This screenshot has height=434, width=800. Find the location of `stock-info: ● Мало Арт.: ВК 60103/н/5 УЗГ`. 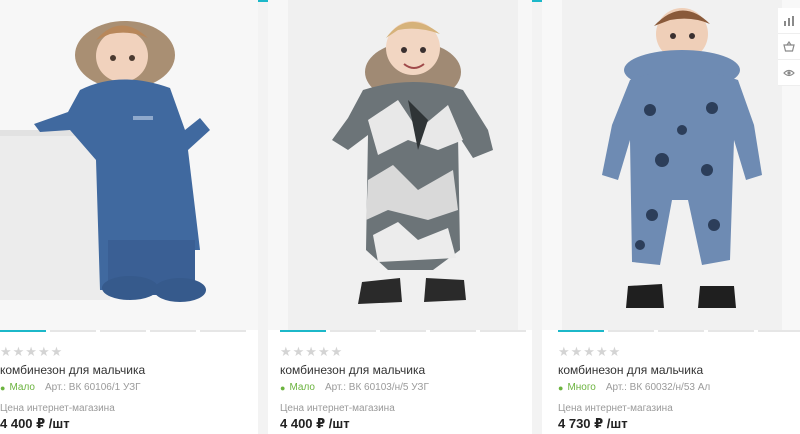

stock-info: ● Мало Арт.: ВК 60103/н/5 УЗГ is located at coordinates (354, 387).